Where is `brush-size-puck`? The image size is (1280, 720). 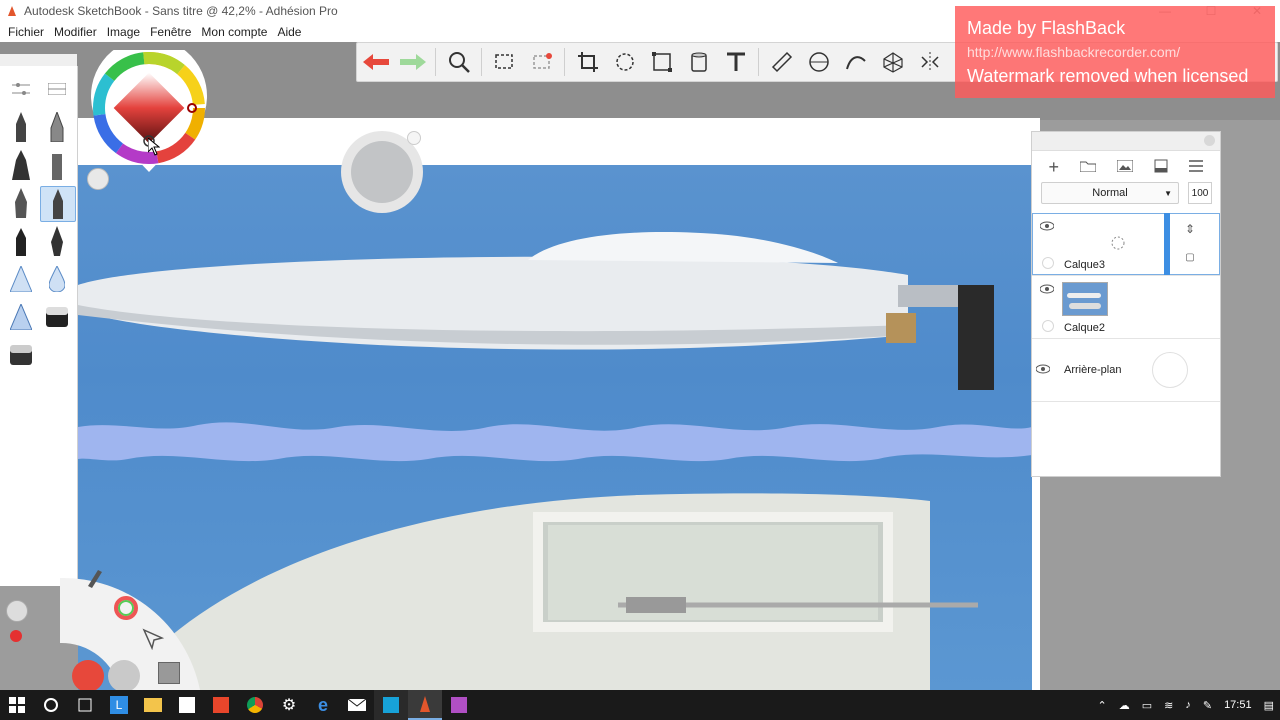
brush-size-puck is located at coordinates (382, 172).